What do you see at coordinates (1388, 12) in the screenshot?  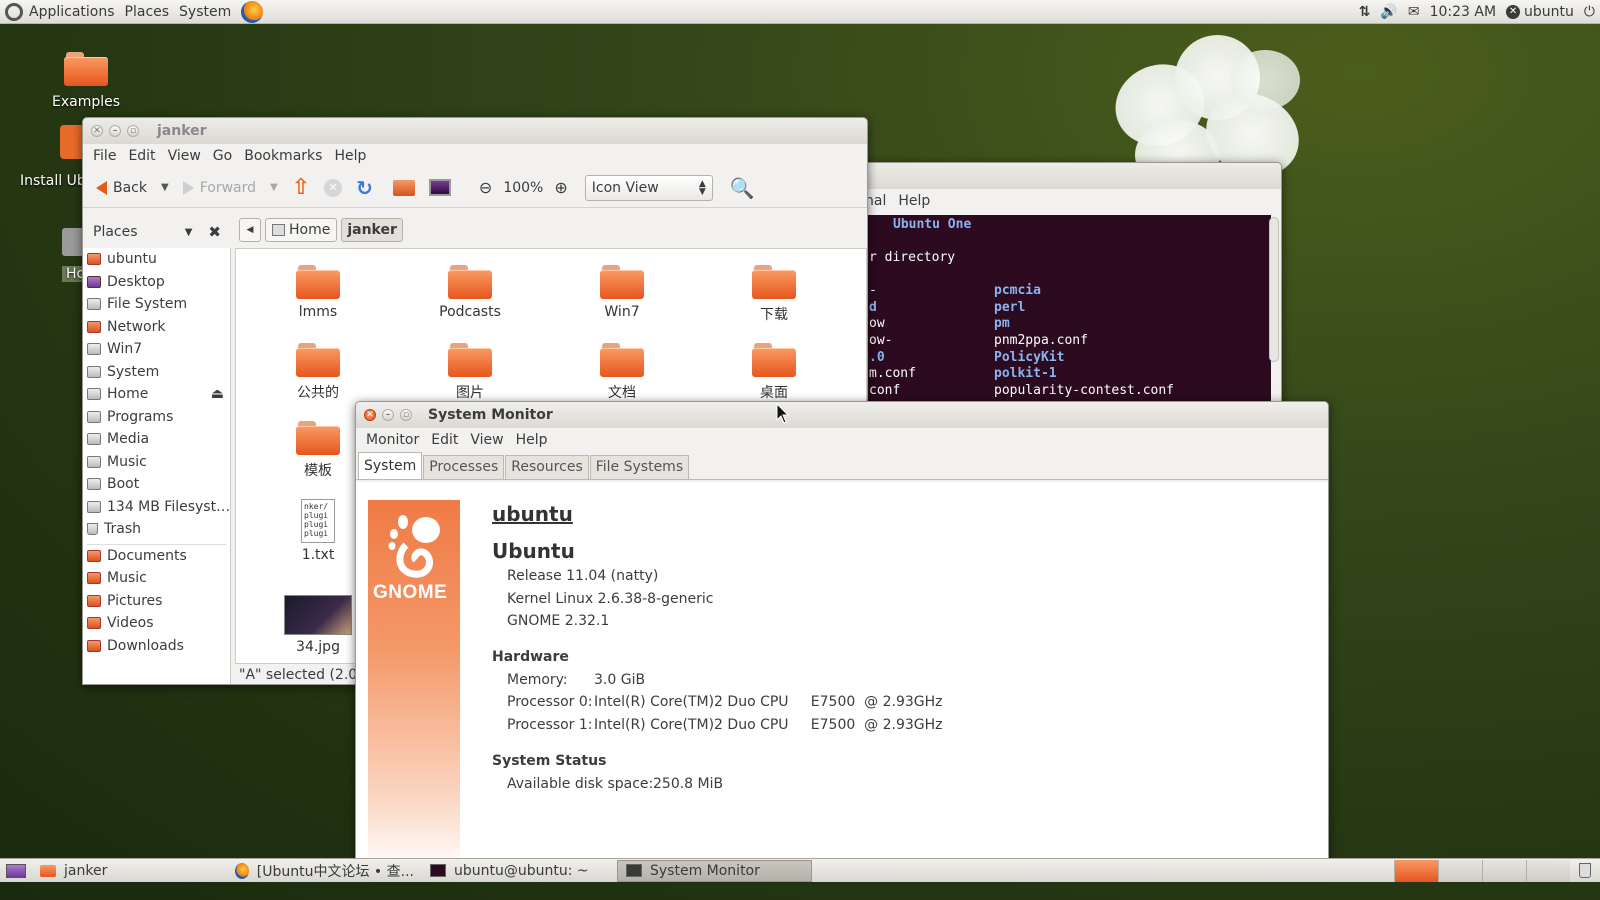 I see `volume-indicator: 🔊` at bounding box center [1388, 12].